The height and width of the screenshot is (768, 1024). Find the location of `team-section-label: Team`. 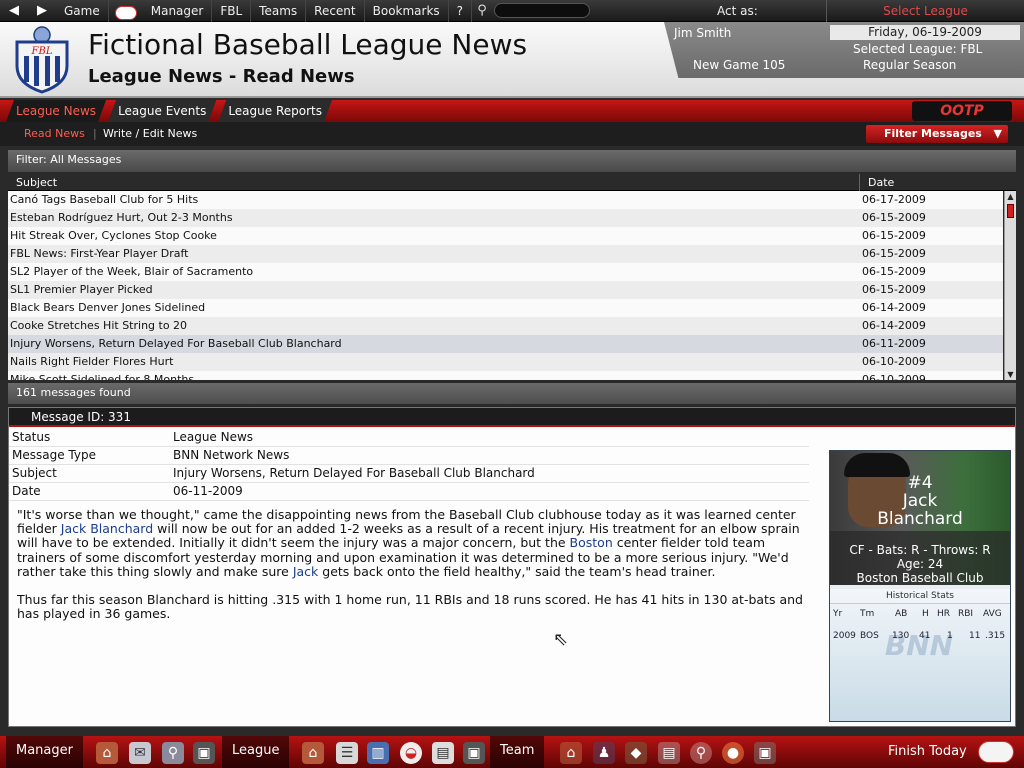

team-section-label: Team is located at coordinates (517, 752).